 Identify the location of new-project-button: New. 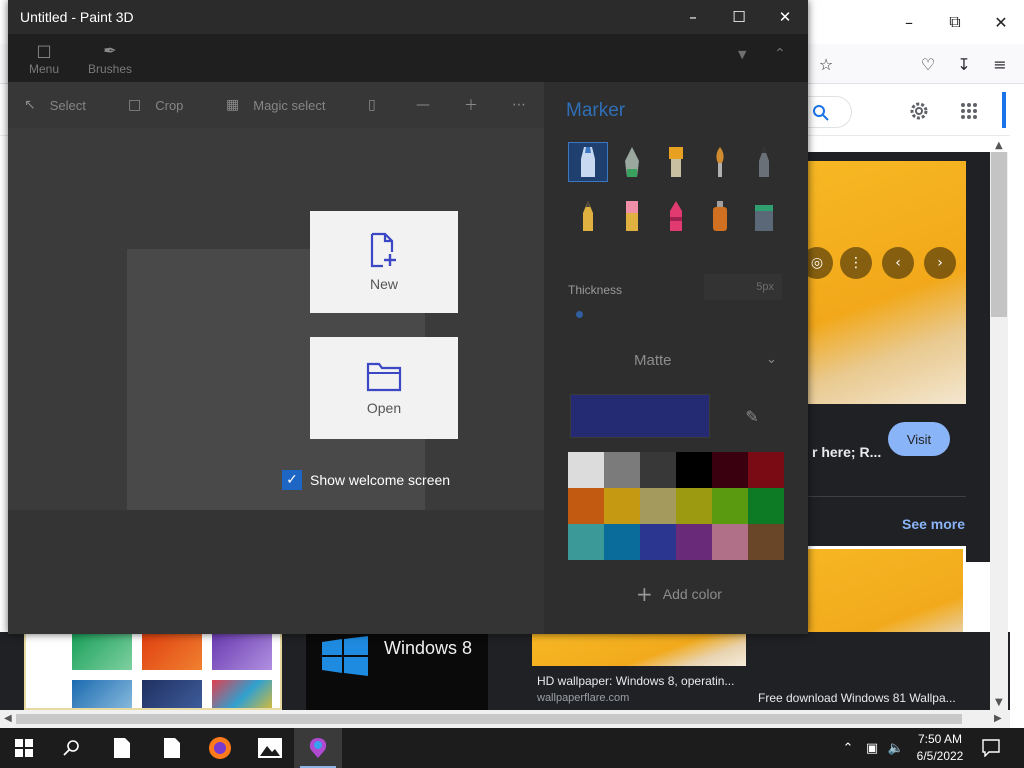
(384, 262).